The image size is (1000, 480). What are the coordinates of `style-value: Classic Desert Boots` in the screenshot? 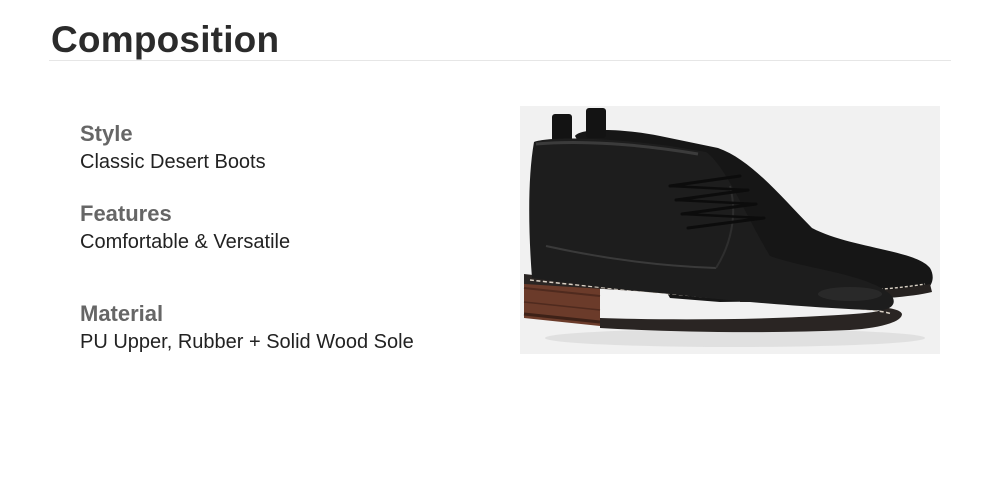 It's located at (173, 162).